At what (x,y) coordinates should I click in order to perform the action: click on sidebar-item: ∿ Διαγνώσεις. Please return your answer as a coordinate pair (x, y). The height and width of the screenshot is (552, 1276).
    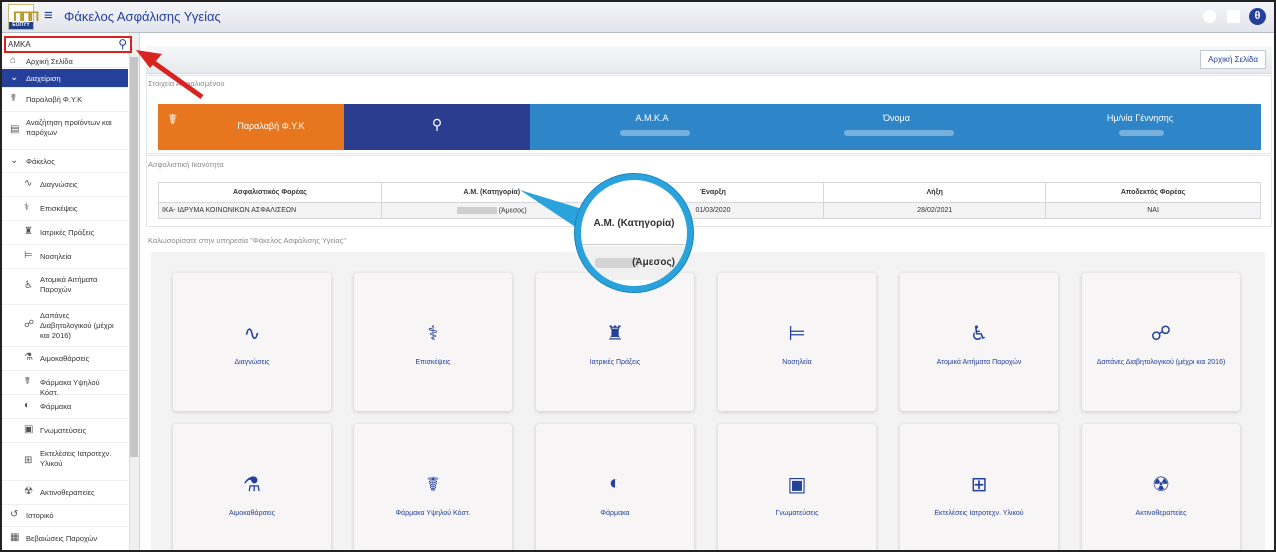
    Looking at the image, I should click on (65, 185).